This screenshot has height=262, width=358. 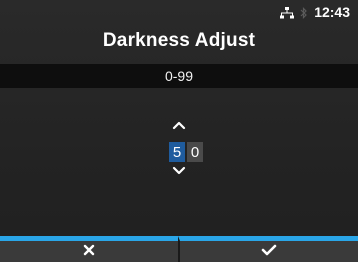 I want to click on softkey-bar, so click(x=179, y=249).